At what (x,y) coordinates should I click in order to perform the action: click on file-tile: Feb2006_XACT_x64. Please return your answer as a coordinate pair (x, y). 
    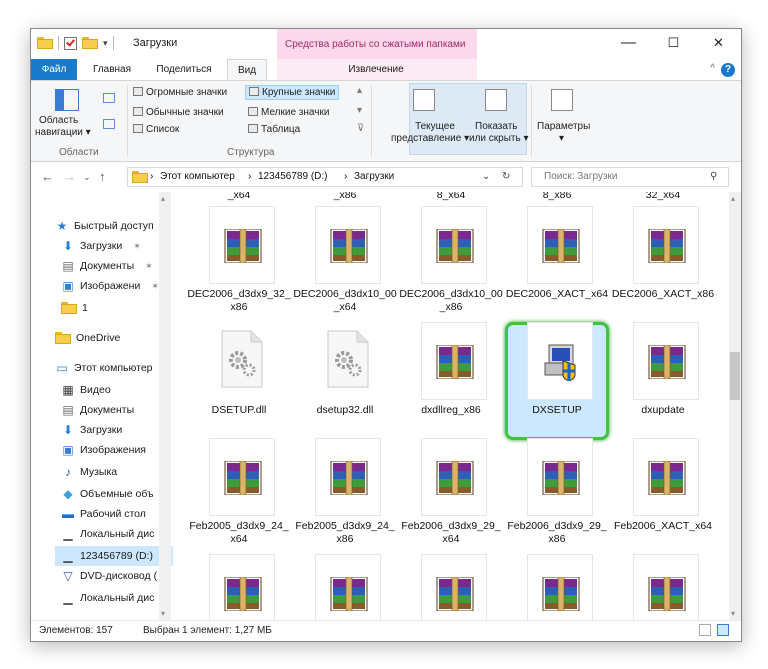
    Looking at the image, I should click on (663, 497).